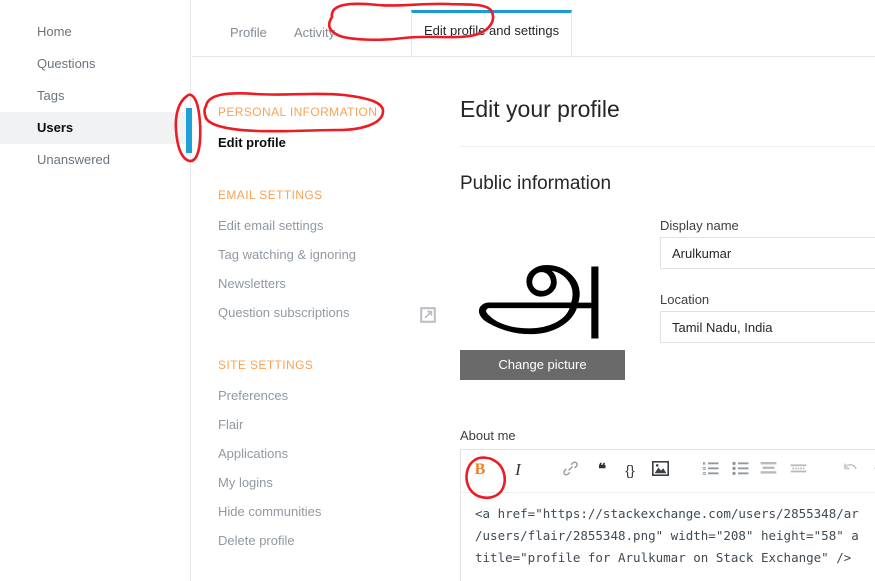 This screenshot has height=581, width=875. I want to click on about-me-label: About me, so click(488, 435).